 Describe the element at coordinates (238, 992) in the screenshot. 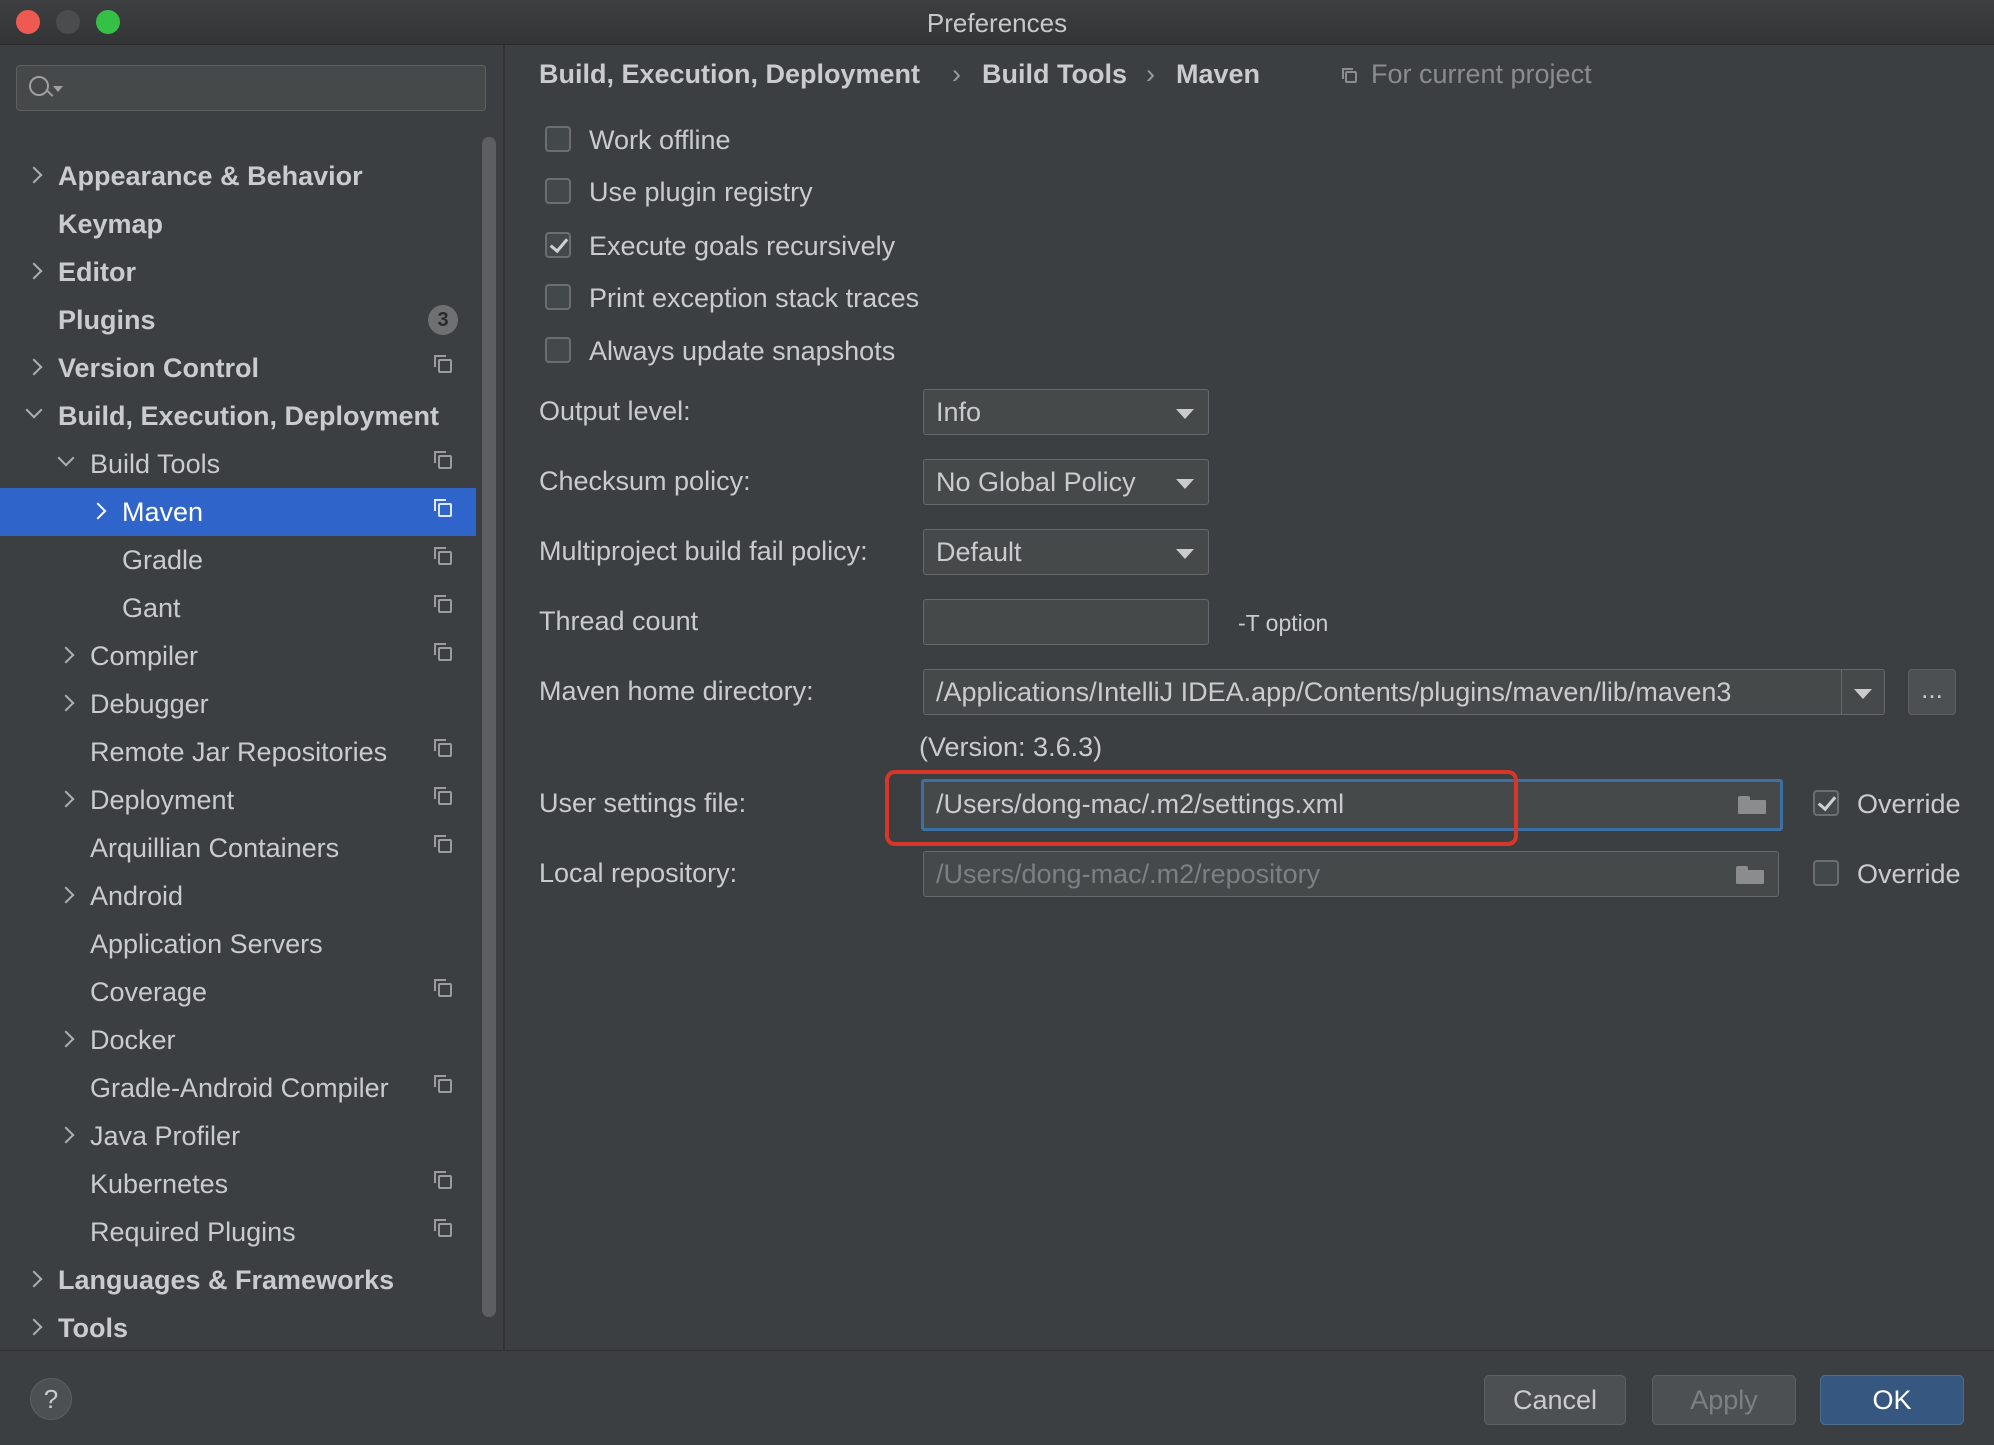

I see `sidebar-item: Coverage` at that location.